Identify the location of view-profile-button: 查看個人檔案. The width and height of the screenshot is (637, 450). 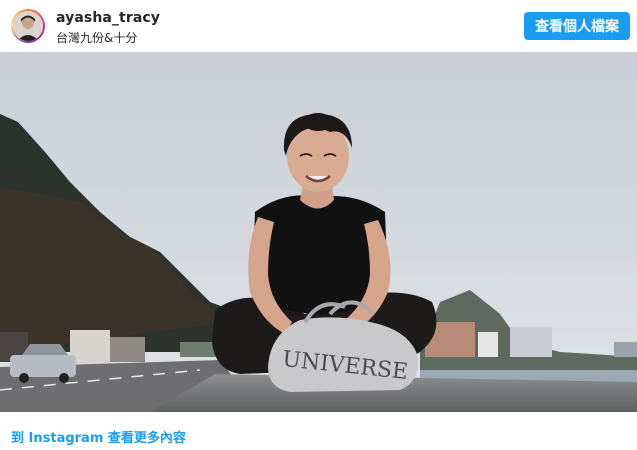
(577, 26).